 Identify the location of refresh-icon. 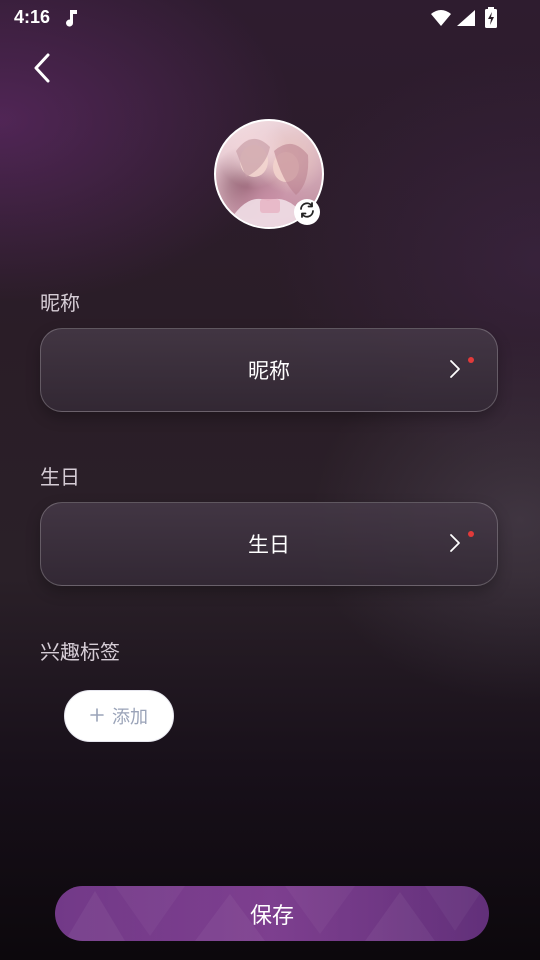
(307, 212).